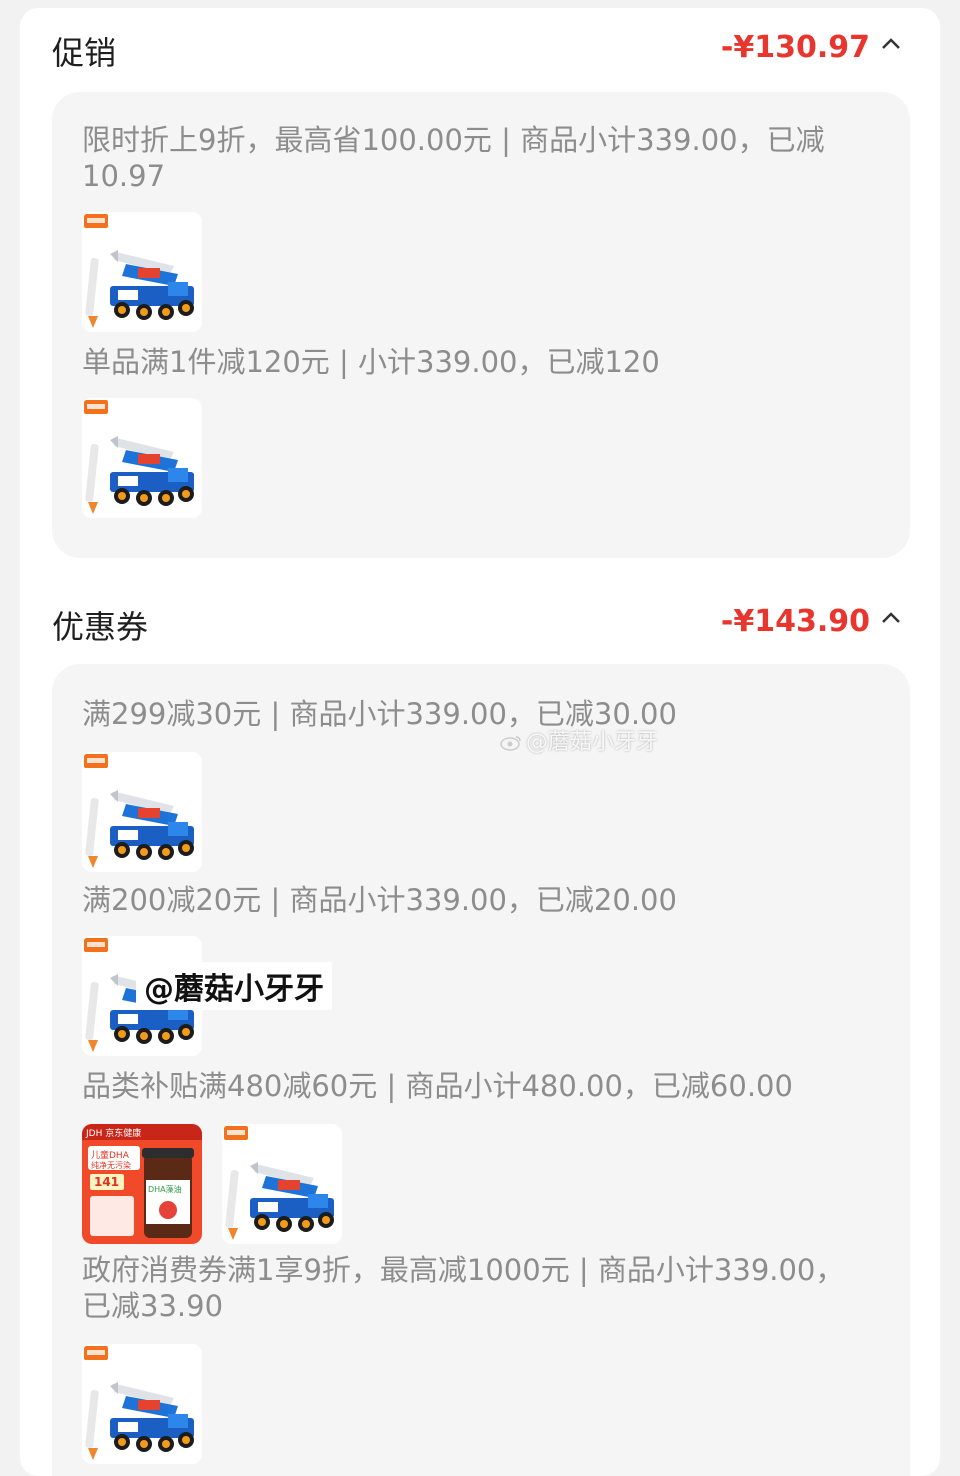  What do you see at coordinates (463, 1288) in the screenshot?
I see `coupon-rule-text: 政府消费券满1享9折，最高减1000元 | 商品小计339.00，已减33.90` at bounding box center [463, 1288].